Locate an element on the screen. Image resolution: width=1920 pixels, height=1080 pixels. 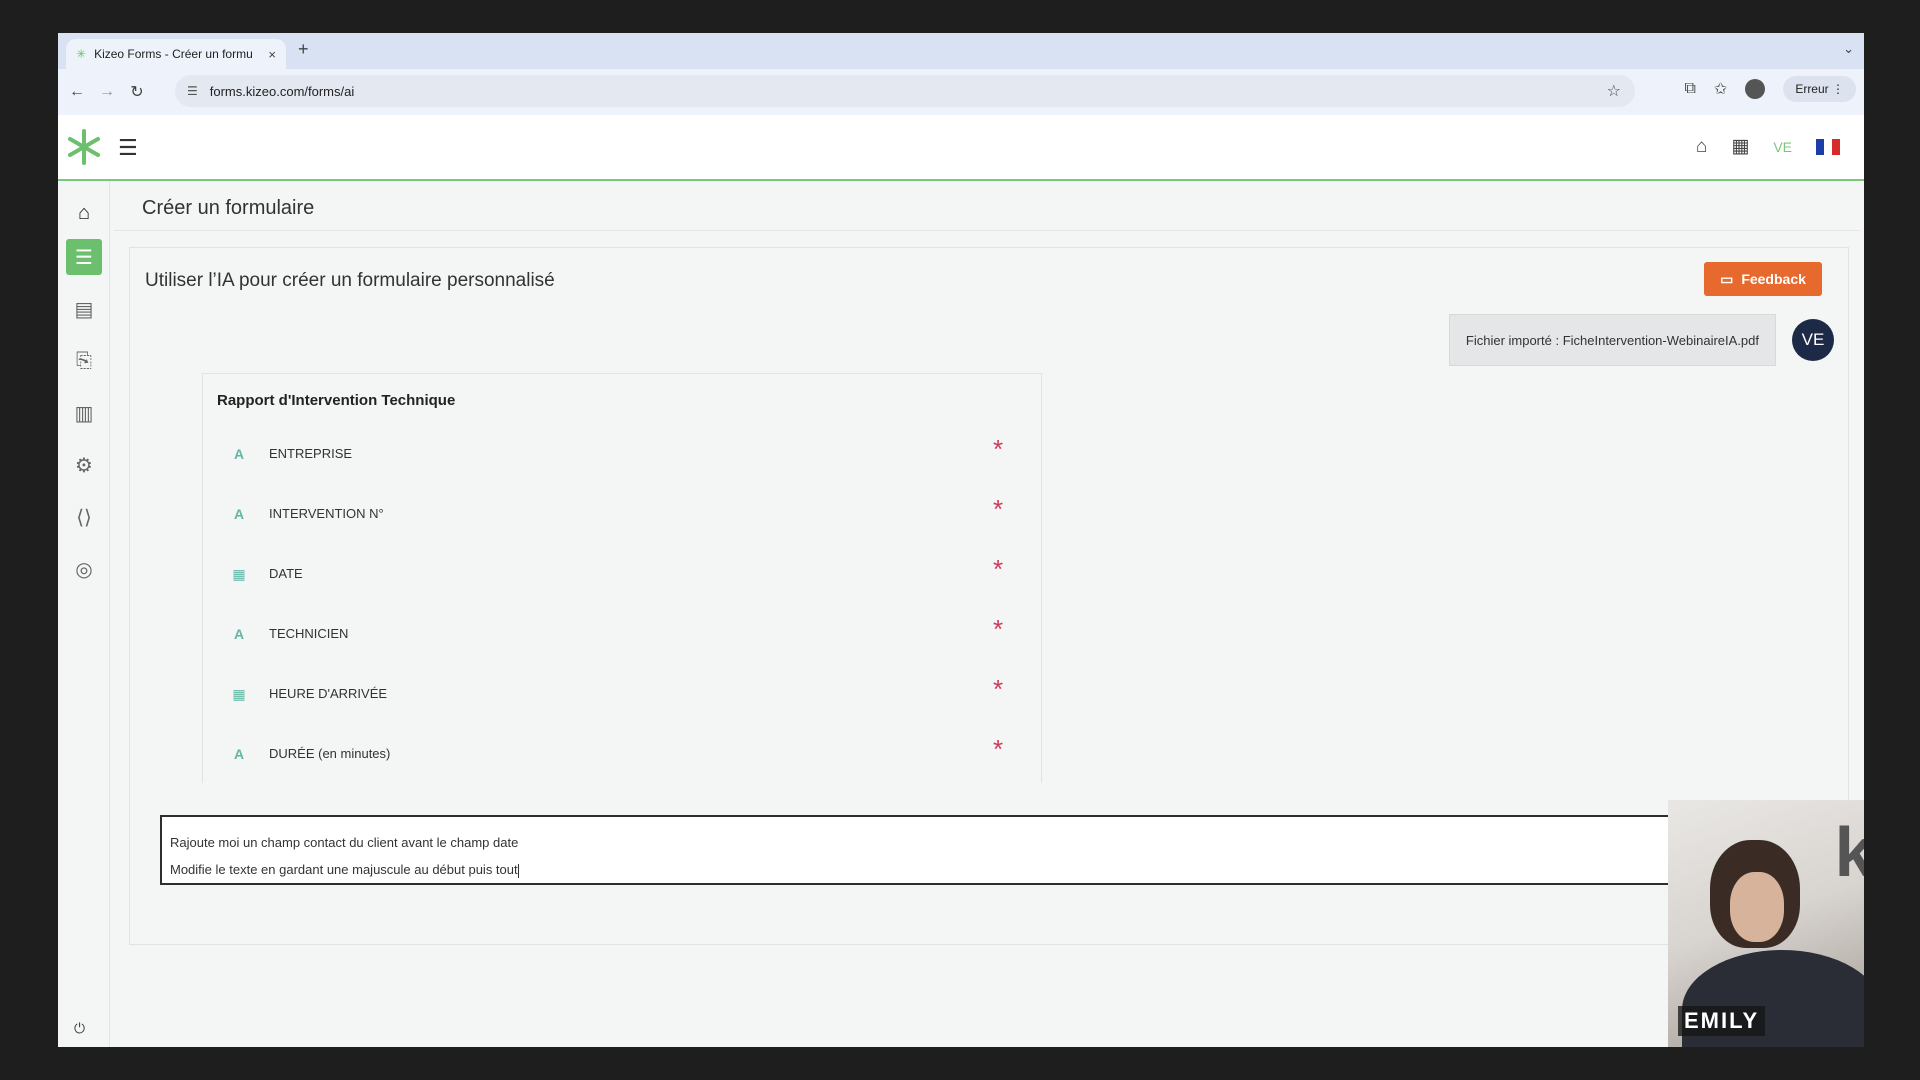
webcam-background-logo: kiz is located at coordinates (1849, 852).